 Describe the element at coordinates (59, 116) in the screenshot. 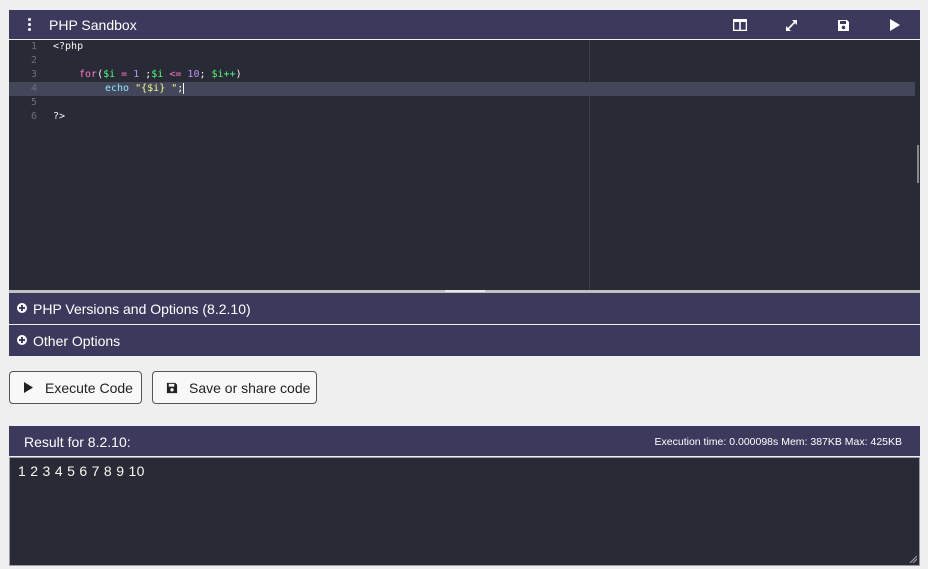

I see `code-token: ?>` at that location.